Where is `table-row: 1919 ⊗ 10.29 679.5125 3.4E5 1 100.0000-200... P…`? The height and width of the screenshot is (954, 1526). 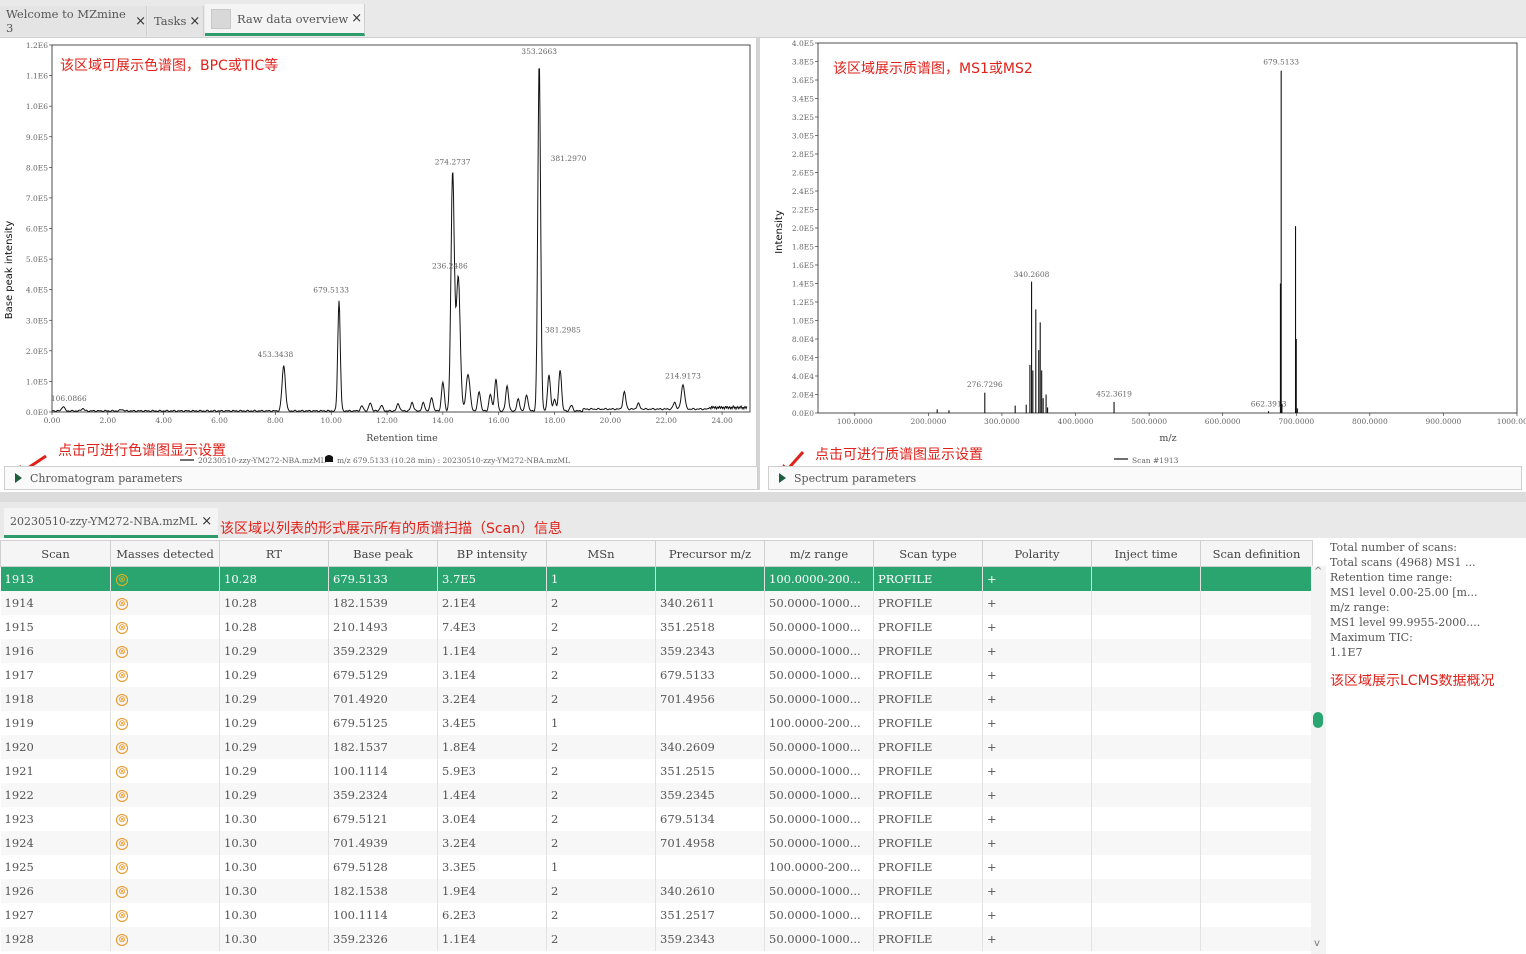
table-row: 1919 ⊗ 10.29 679.5125 3.4E5 1 100.0000-200... P… is located at coordinates (656, 722).